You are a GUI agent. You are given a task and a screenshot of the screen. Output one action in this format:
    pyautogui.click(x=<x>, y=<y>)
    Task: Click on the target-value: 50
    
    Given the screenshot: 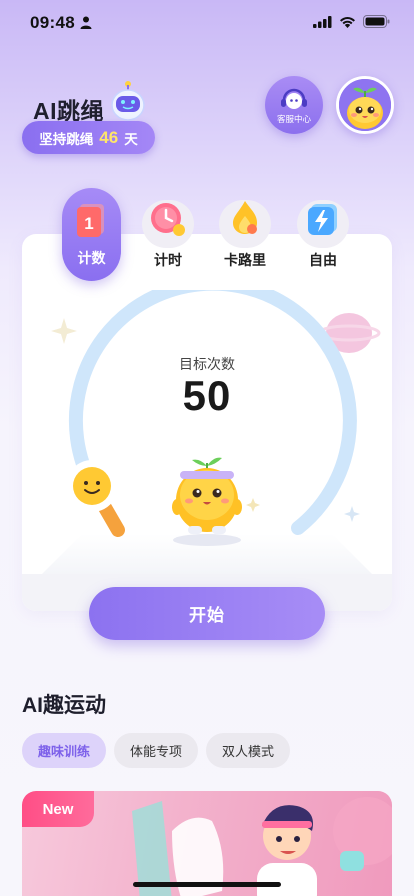 What is the action you would take?
    pyautogui.click(x=207, y=396)
    